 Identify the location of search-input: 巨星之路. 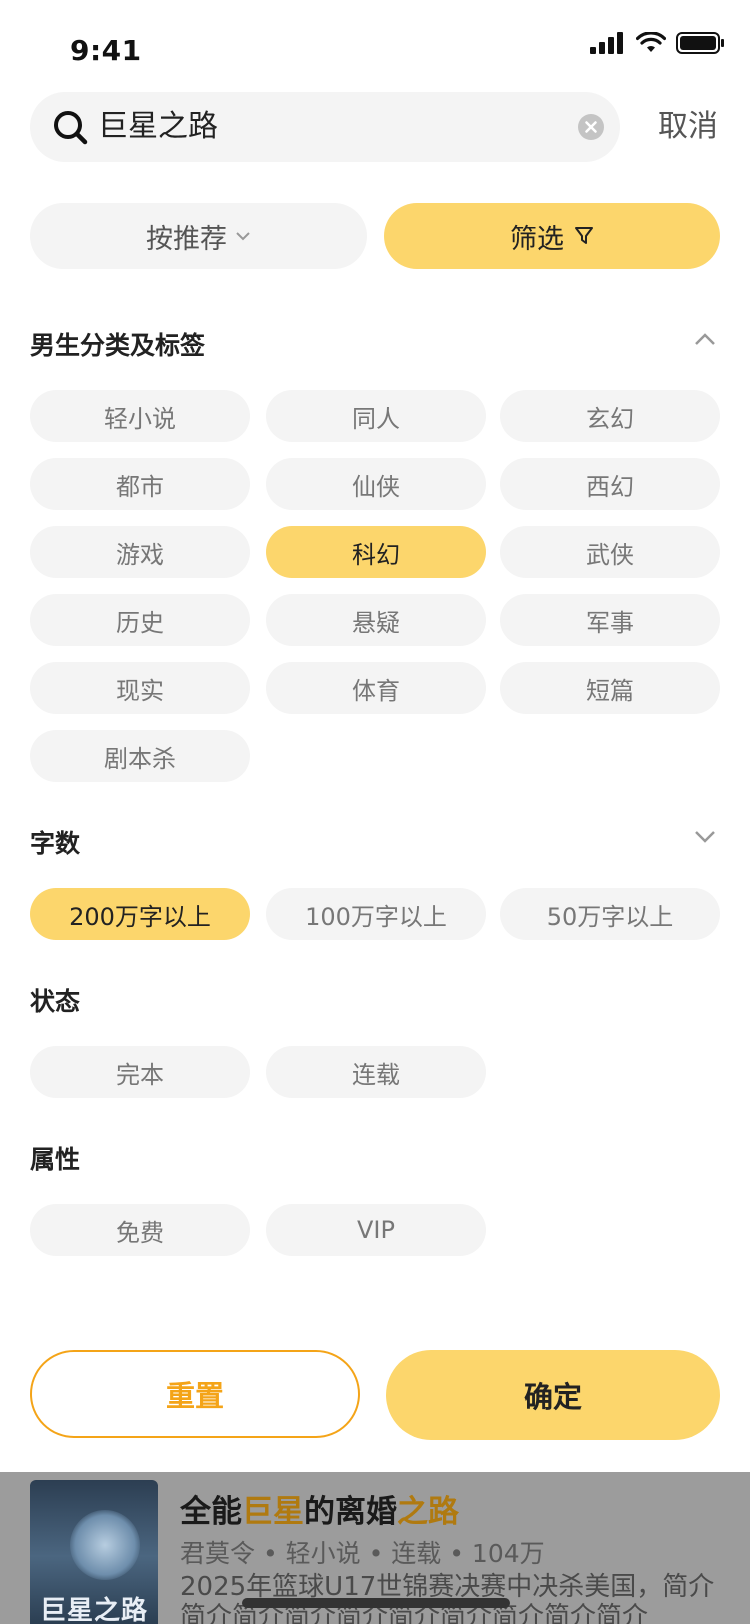
(158, 127).